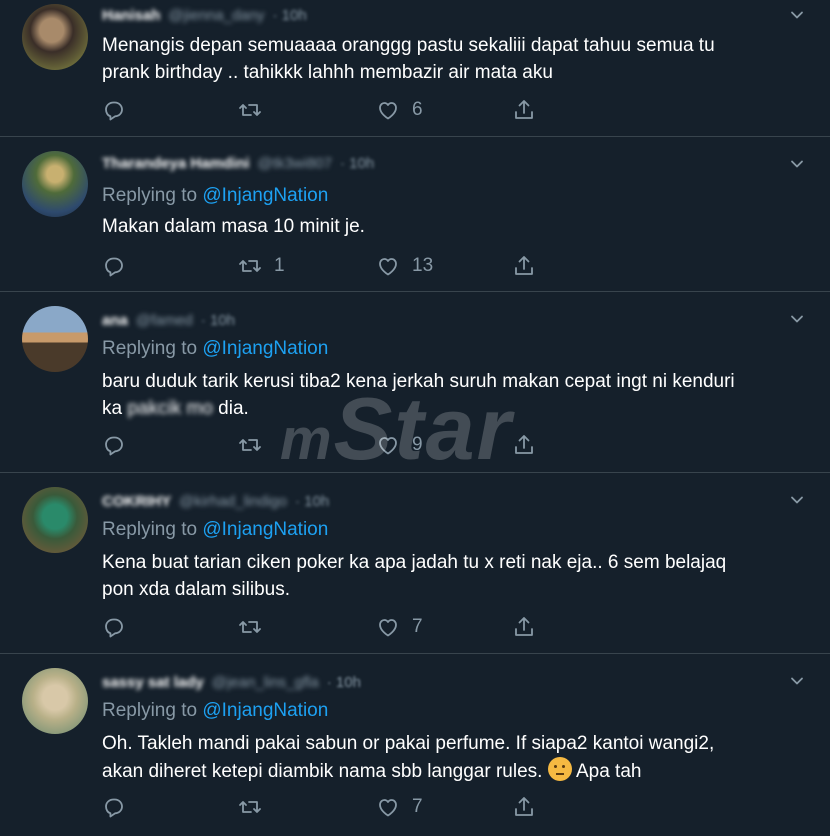 Image resolution: width=830 pixels, height=836 pixels. What do you see at coordinates (452, 408) in the screenshot?
I see `tweet-text-line: ka pakcik mo dia.` at bounding box center [452, 408].